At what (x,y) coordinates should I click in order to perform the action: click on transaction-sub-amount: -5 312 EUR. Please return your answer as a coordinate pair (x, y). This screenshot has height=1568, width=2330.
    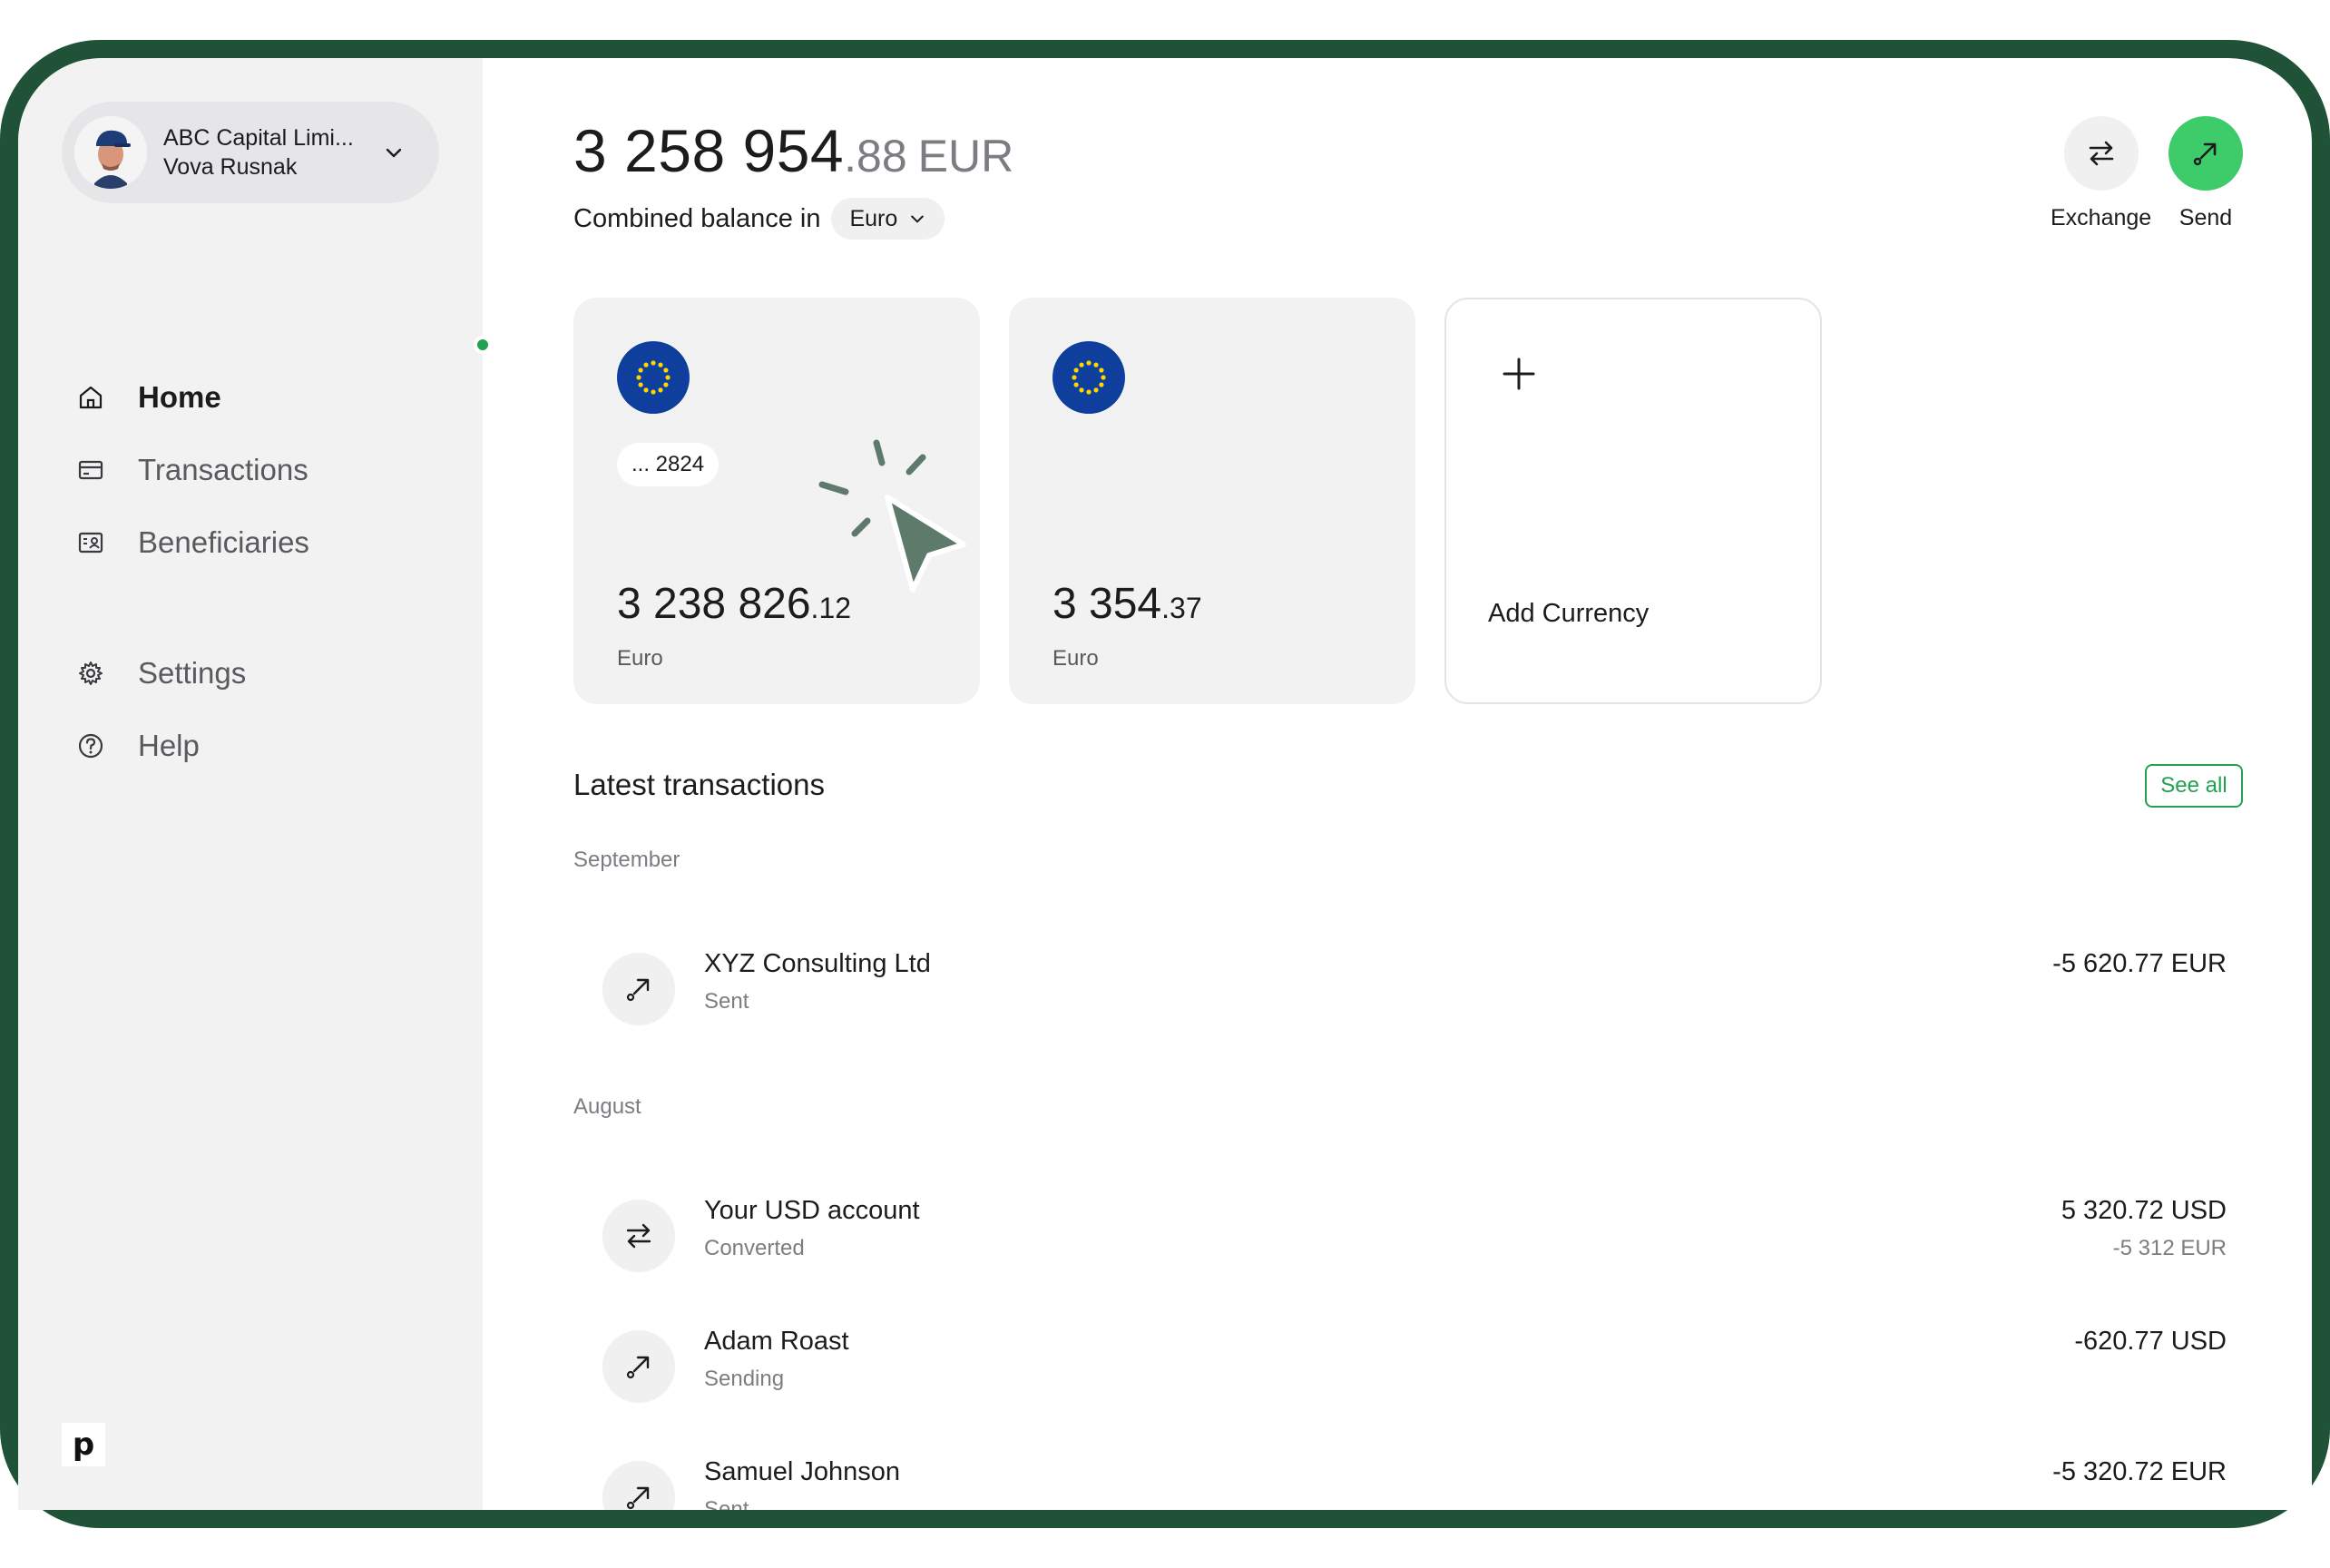
    Looking at the image, I should click on (2169, 1248).